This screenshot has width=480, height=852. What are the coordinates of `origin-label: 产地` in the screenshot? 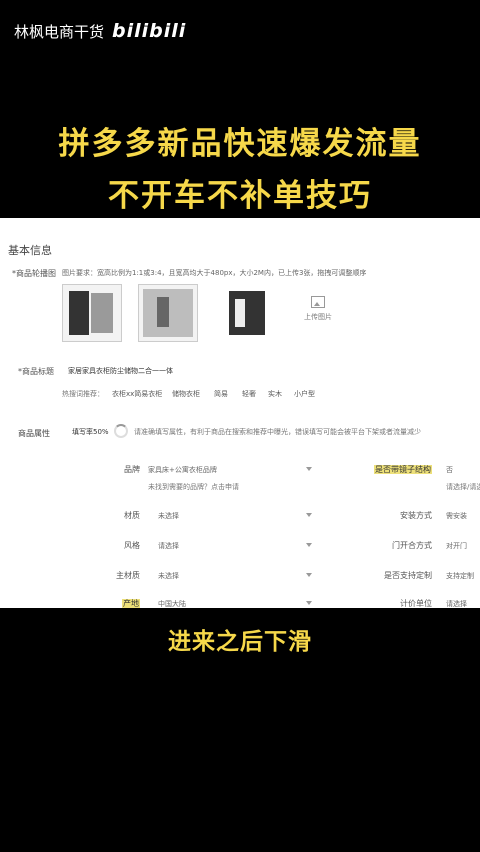 It's located at (131, 603).